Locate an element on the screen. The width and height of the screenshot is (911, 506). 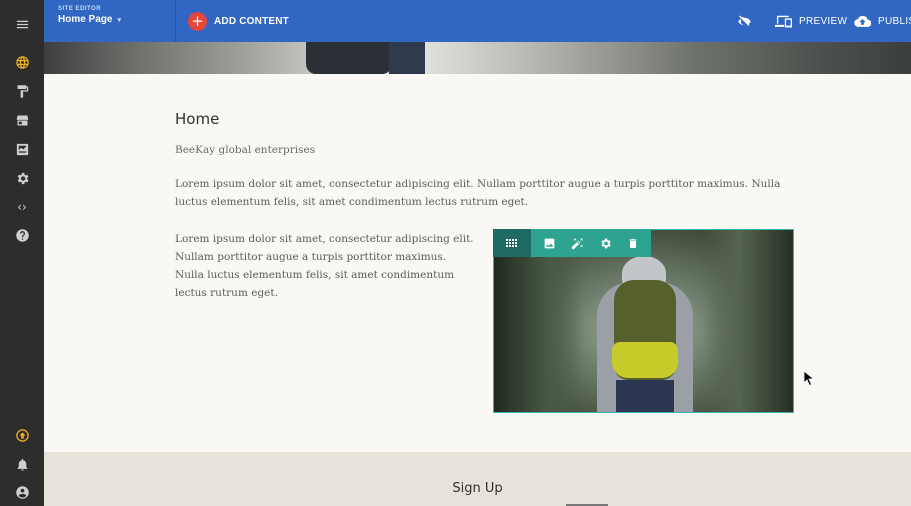
page-selector: SITE EDITOR Home Page ▾ is located at coordinates (123, 15).